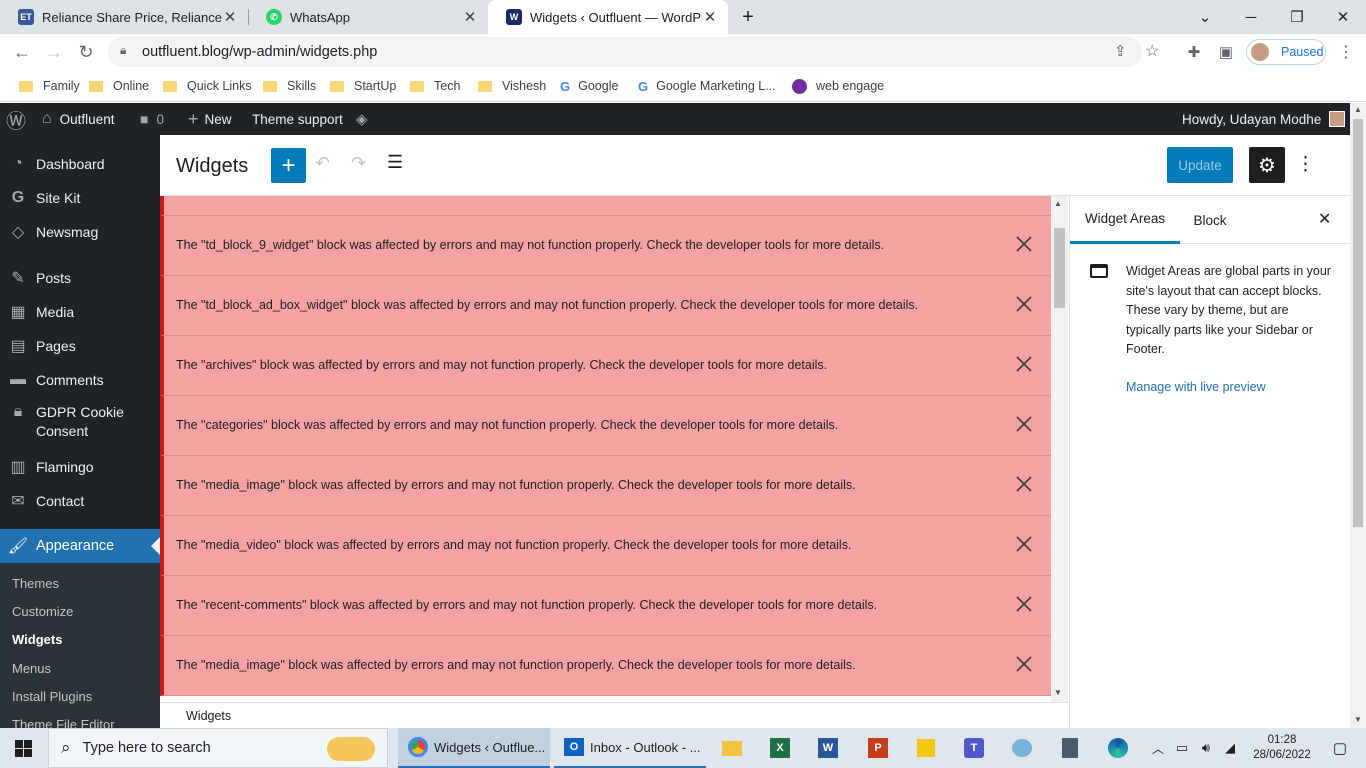  I want to click on sidebar-item-newsmag: ◇ Newsmag, so click(80, 232).